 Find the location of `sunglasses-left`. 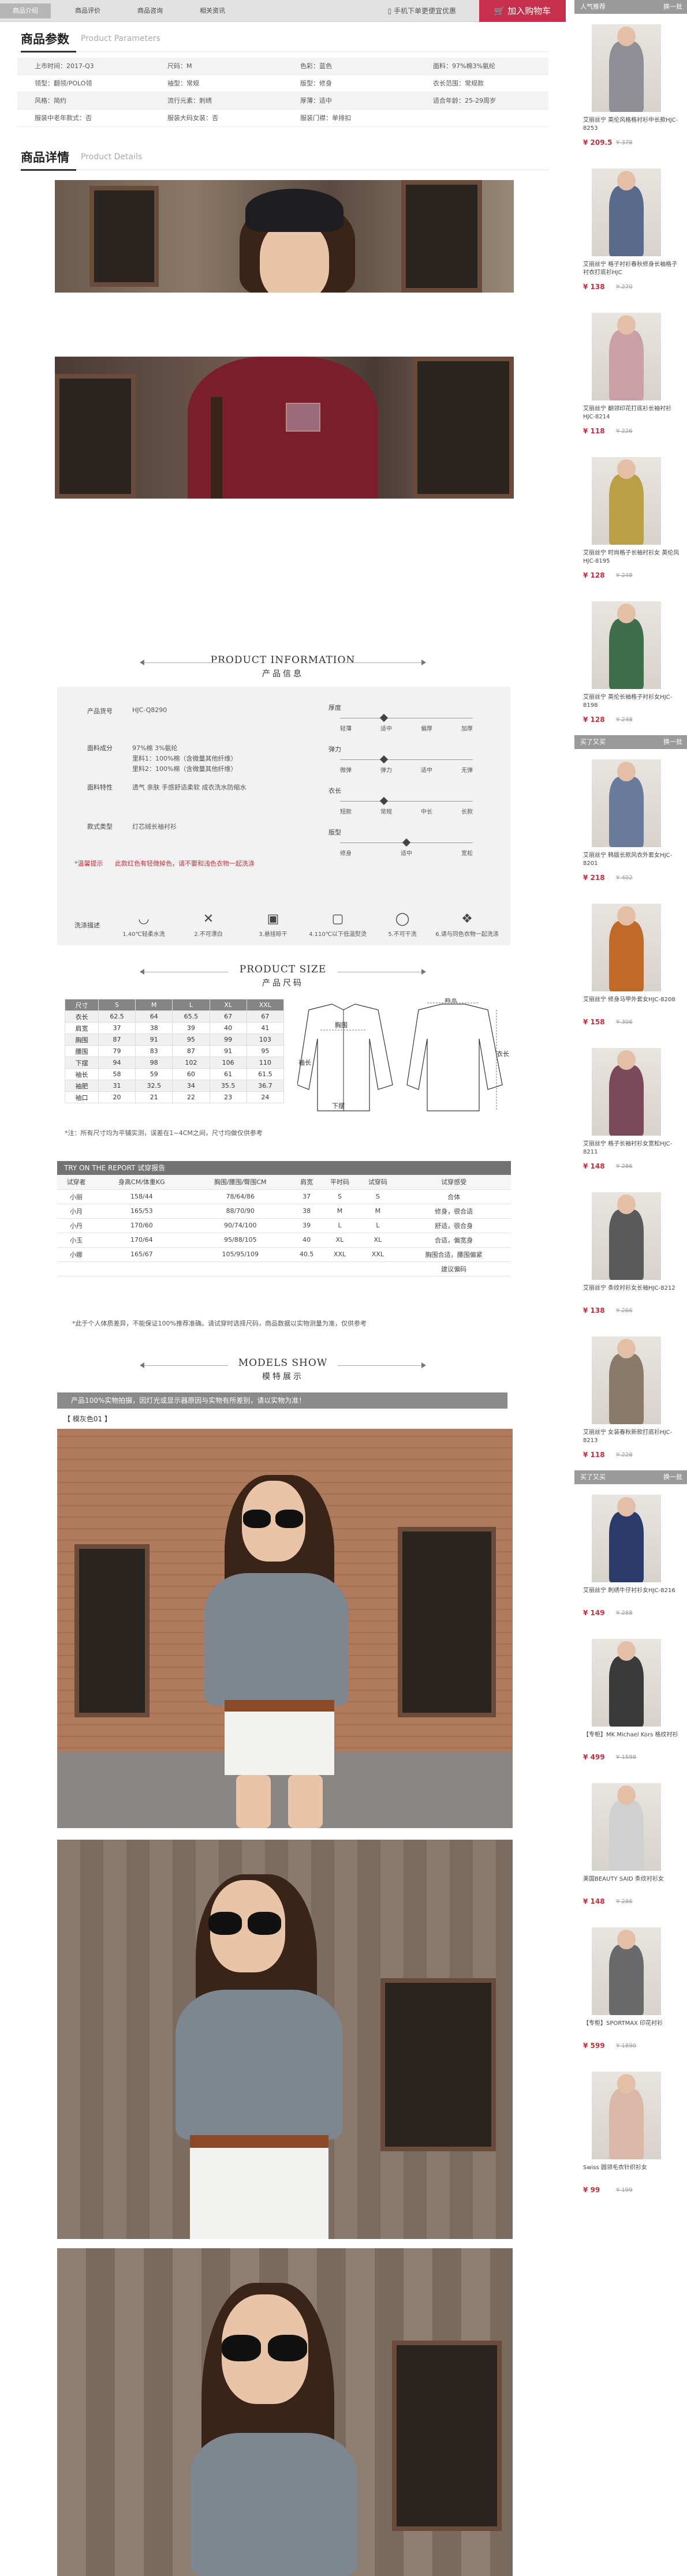

sunglasses-left is located at coordinates (241, 2348).